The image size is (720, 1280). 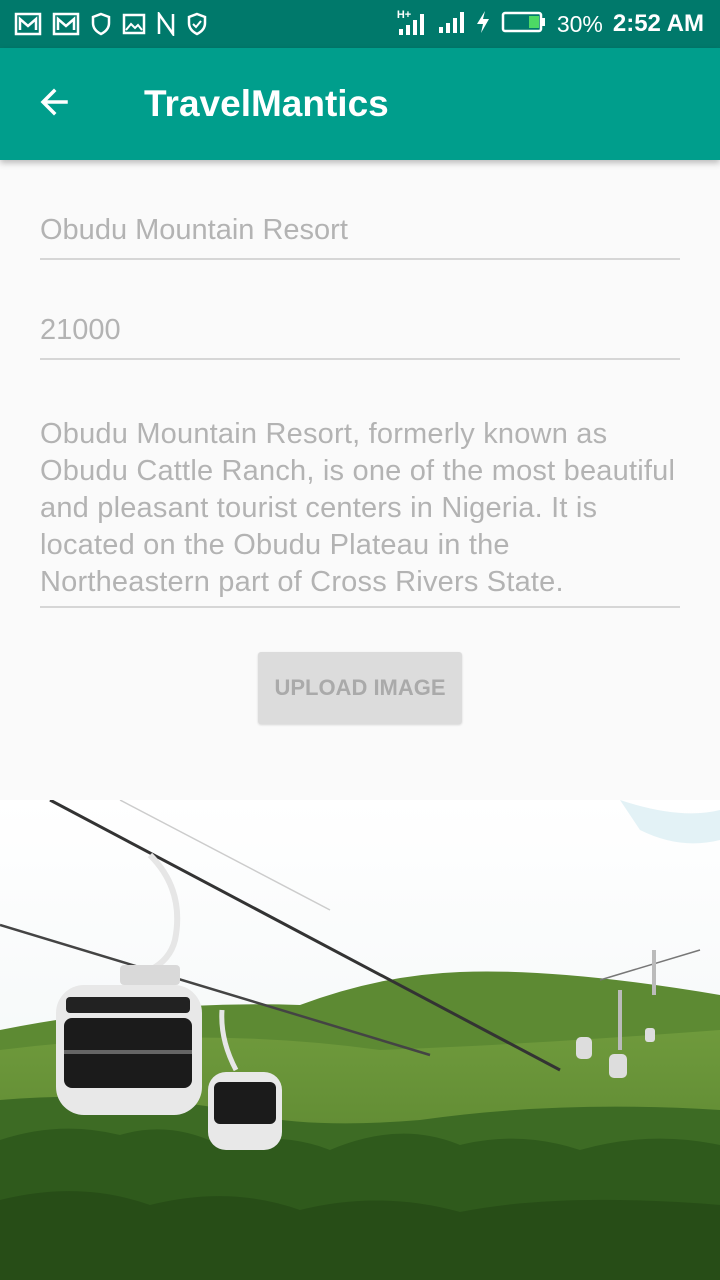 I want to click on arrow-back-icon, so click(x=54, y=104).